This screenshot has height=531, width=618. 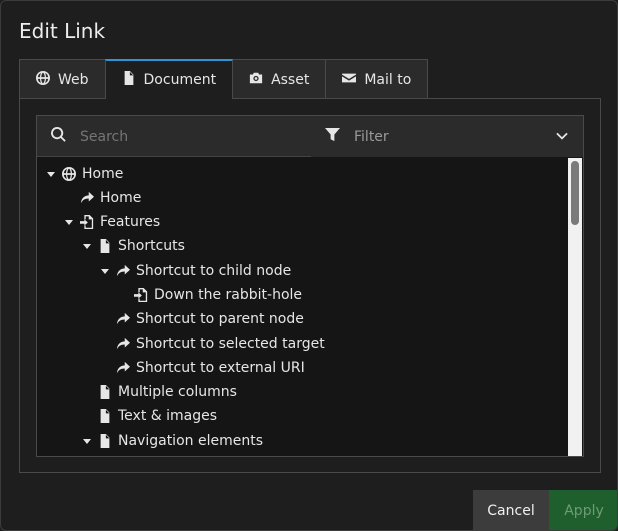 What do you see at coordinates (583, 510) in the screenshot?
I see `apply-button: Apply` at bounding box center [583, 510].